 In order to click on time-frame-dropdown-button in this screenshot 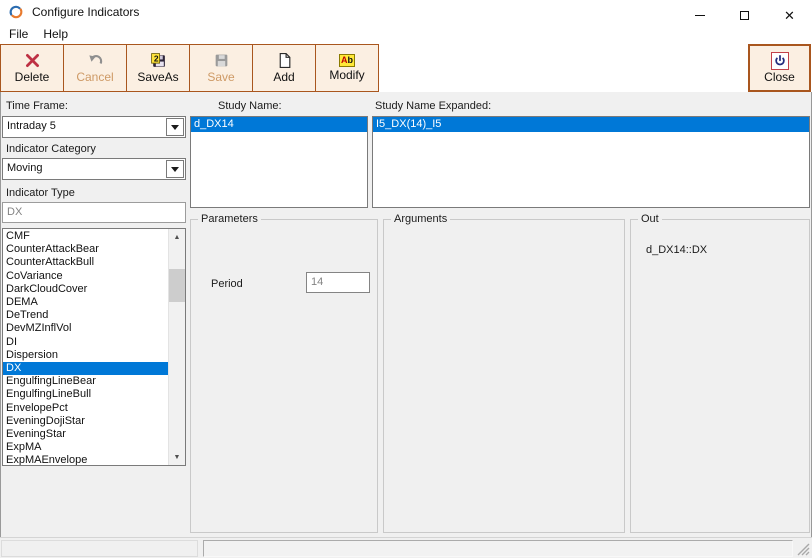, I will do `click(175, 127)`.